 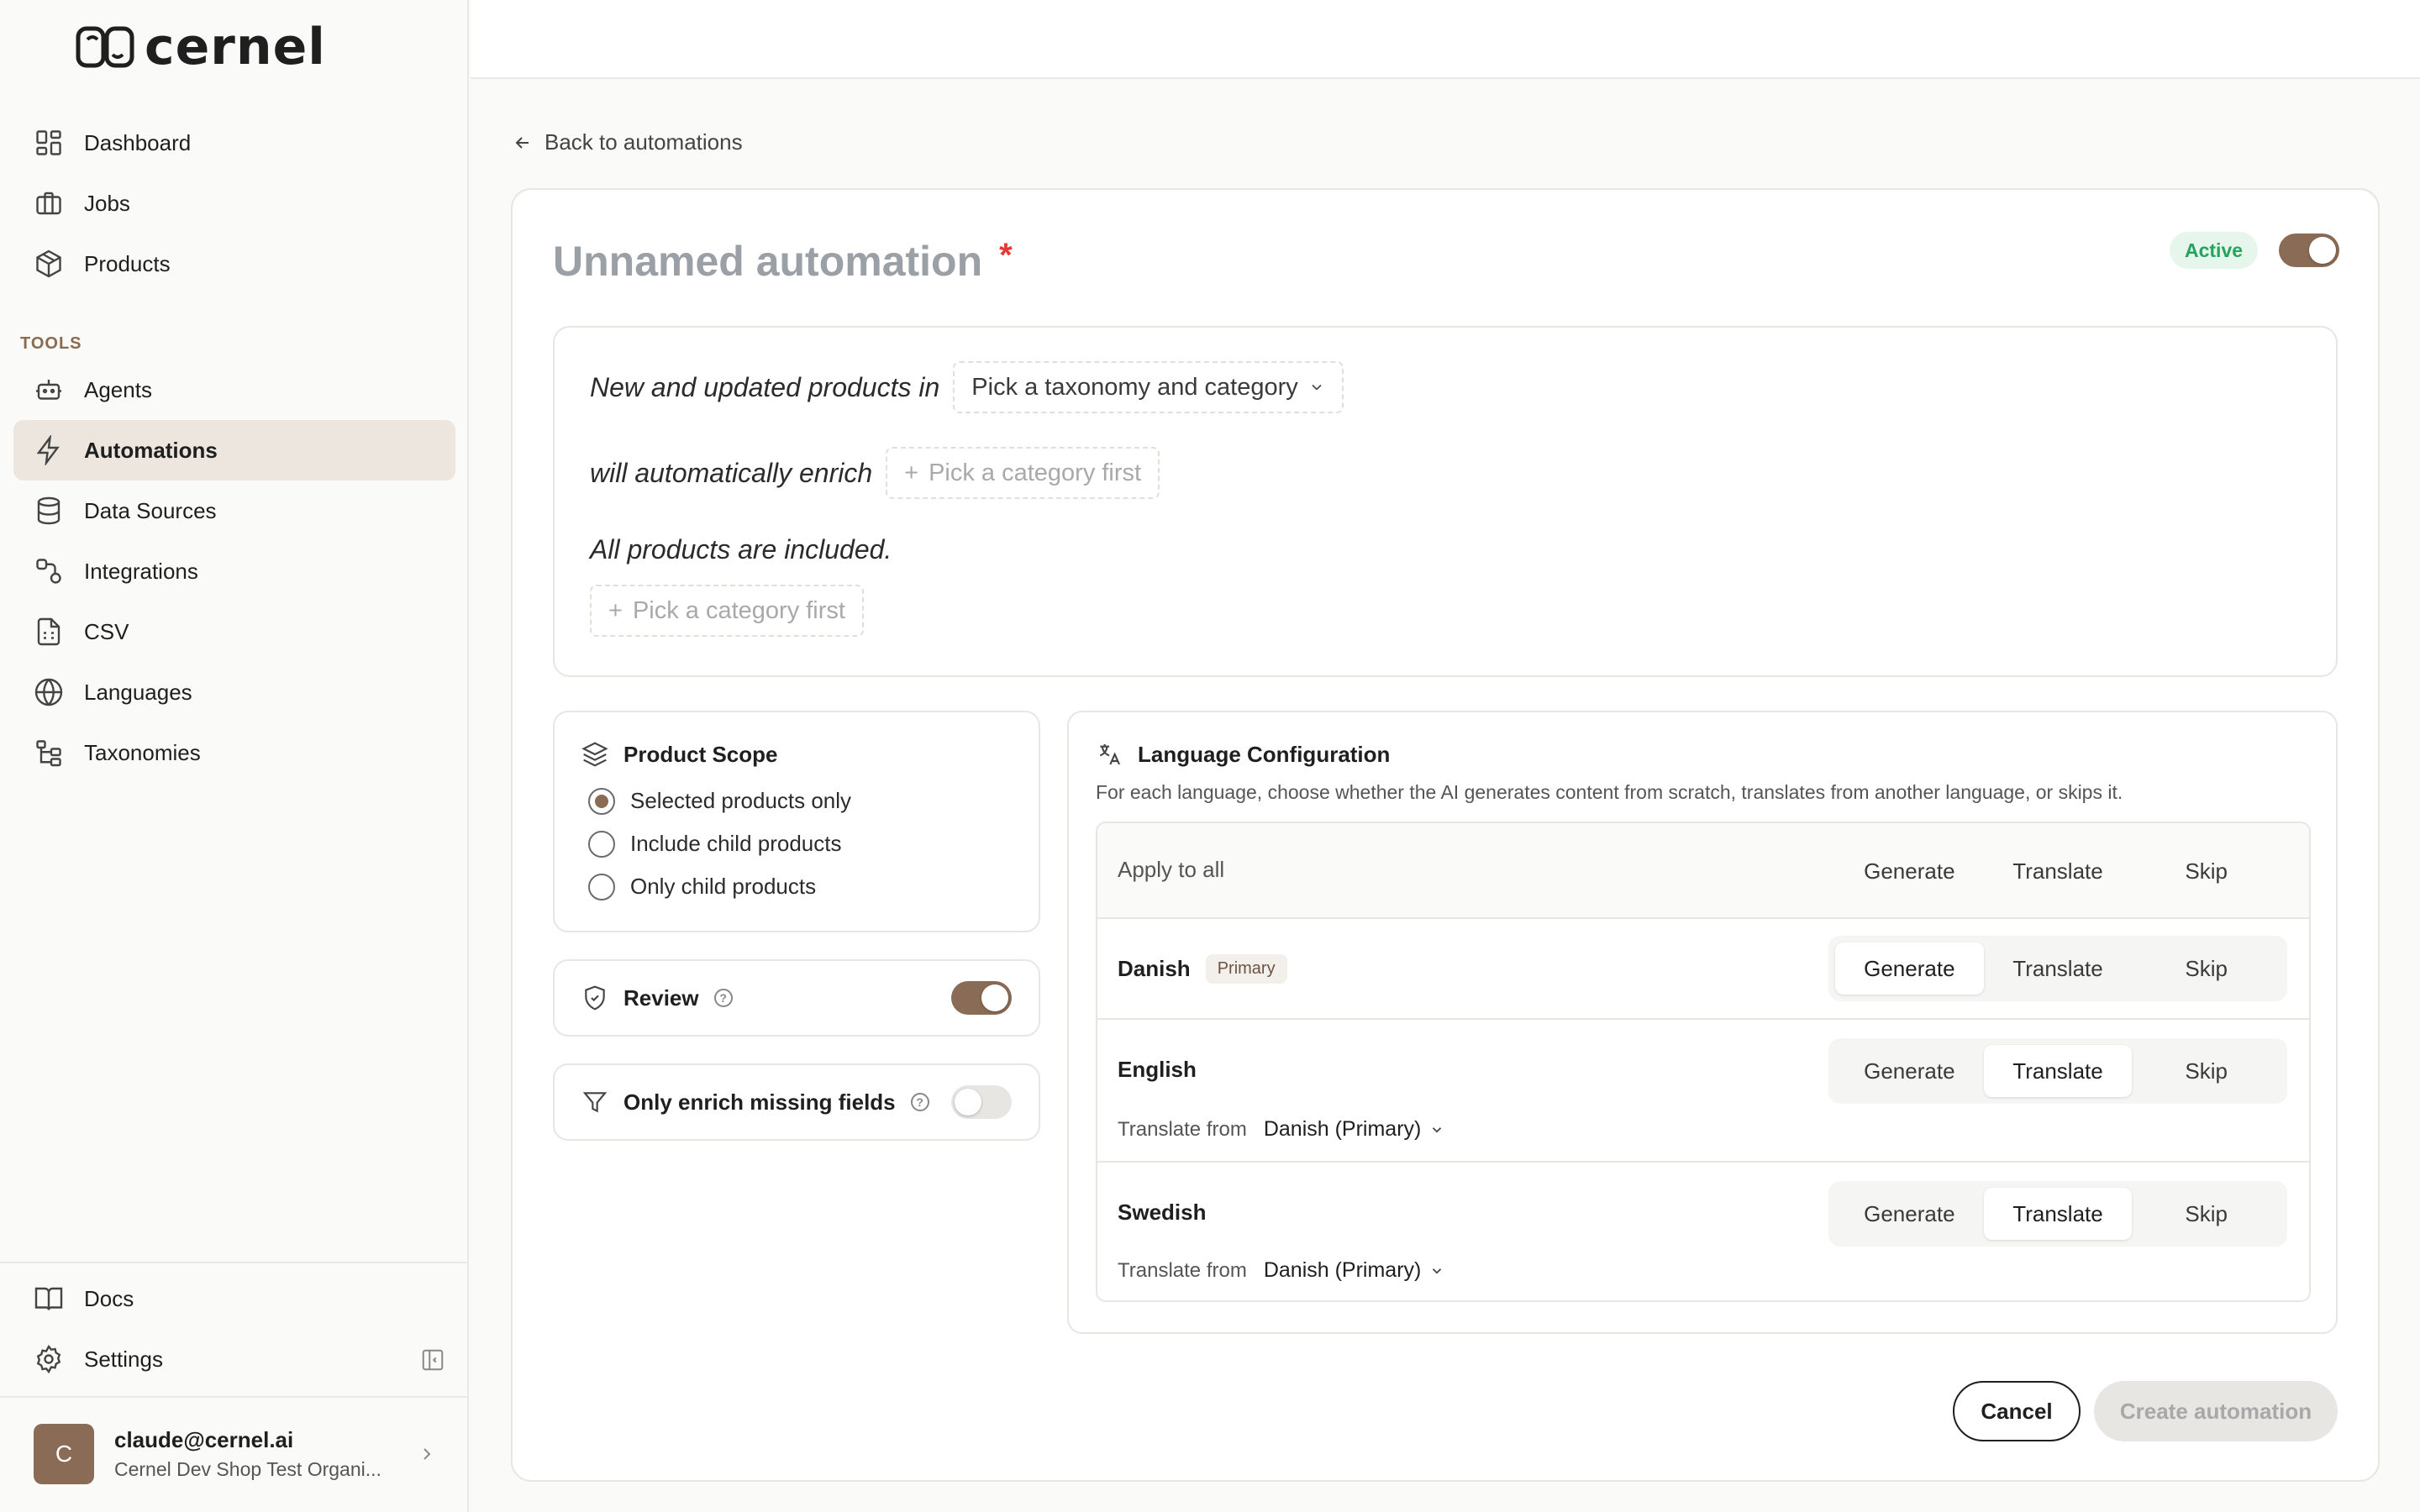 What do you see at coordinates (107, 203) in the screenshot?
I see `nav-label: Jobs` at bounding box center [107, 203].